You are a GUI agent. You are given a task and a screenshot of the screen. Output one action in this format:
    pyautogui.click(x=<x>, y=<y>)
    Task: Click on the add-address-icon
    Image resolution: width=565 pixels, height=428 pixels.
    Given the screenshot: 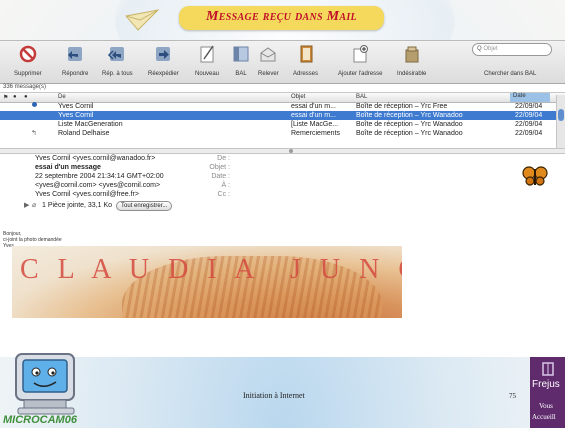 What is the action you would take?
    pyautogui.click(x=361, y=54)
    